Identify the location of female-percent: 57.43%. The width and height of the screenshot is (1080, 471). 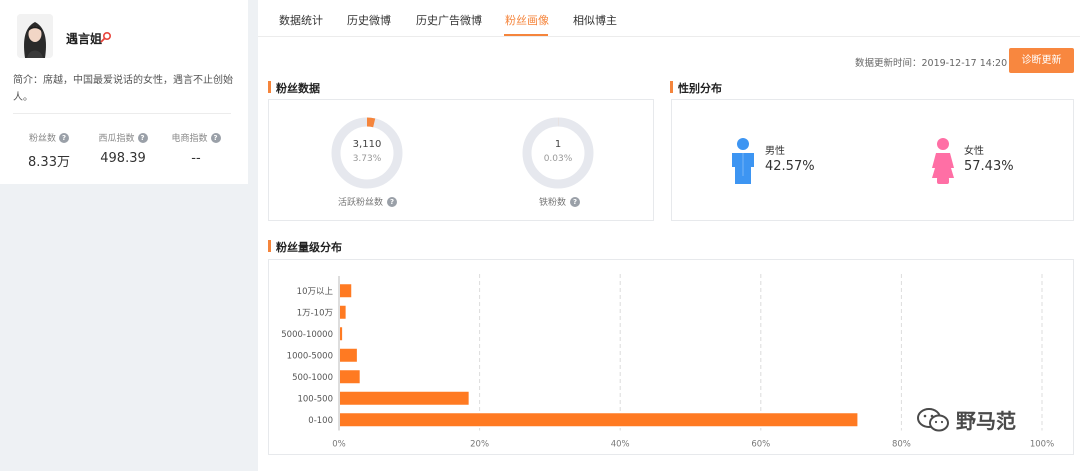
(989, 166).